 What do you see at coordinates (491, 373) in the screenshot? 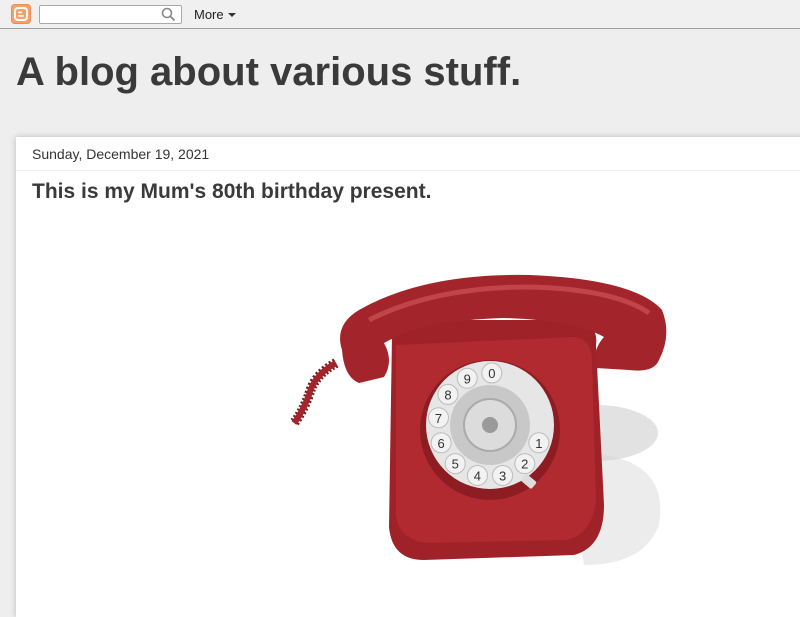
I see `dial-digit: 0` at bounding box center [491, 373].